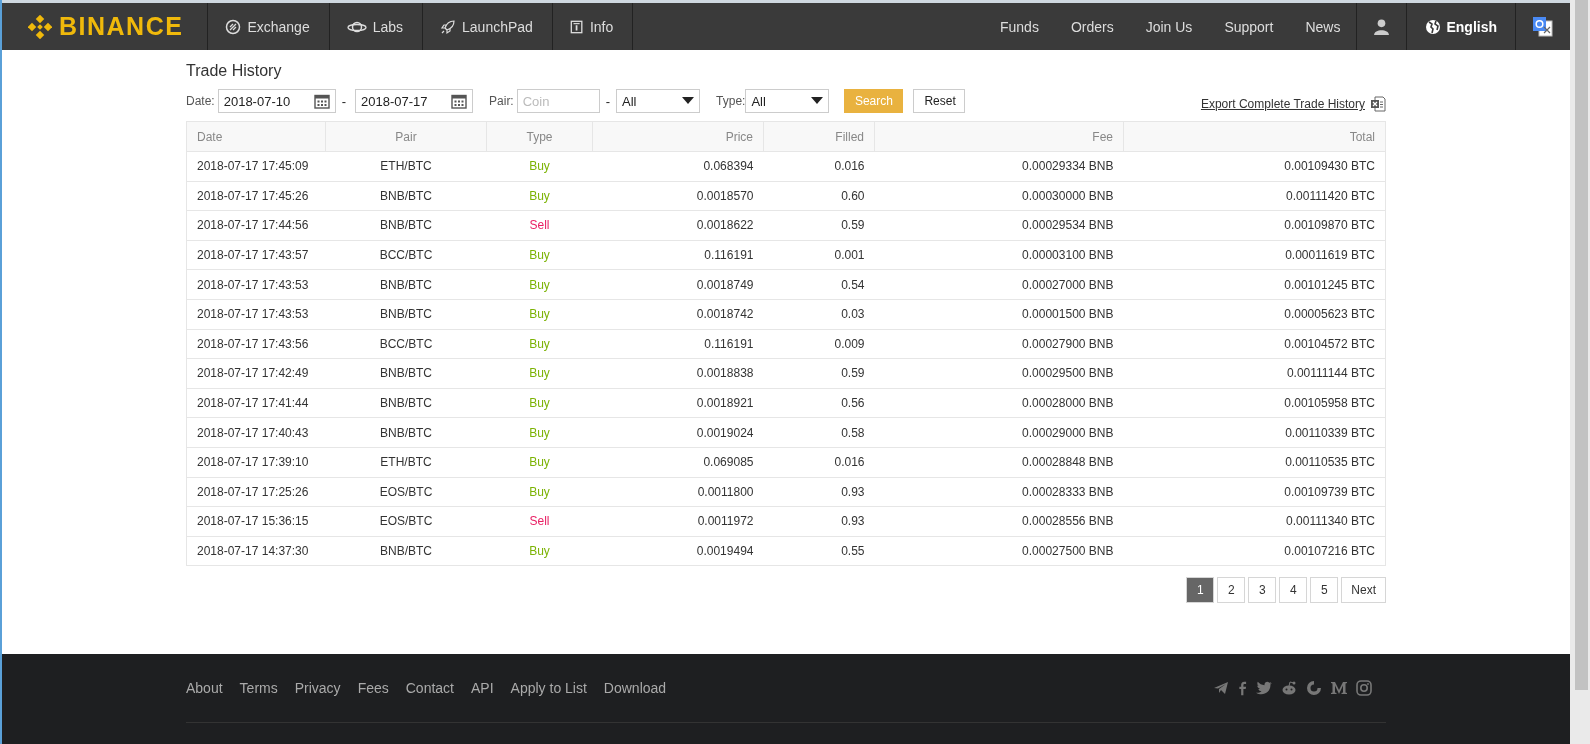  What do you see at coordinates (678, 344) in the screenshot?
I see `table-cell: 0.116191` at bounding box center [678, 344].